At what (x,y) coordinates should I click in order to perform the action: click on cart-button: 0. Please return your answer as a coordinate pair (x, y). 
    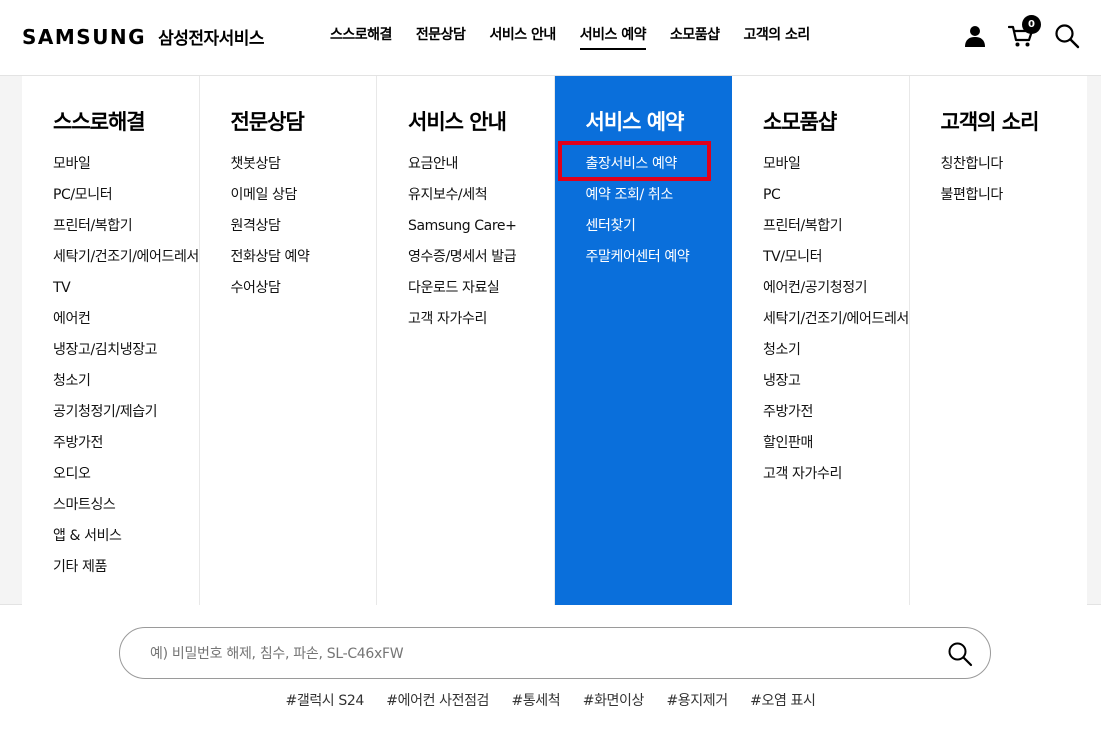
    Looking at the image, I should click on (1022, 34).